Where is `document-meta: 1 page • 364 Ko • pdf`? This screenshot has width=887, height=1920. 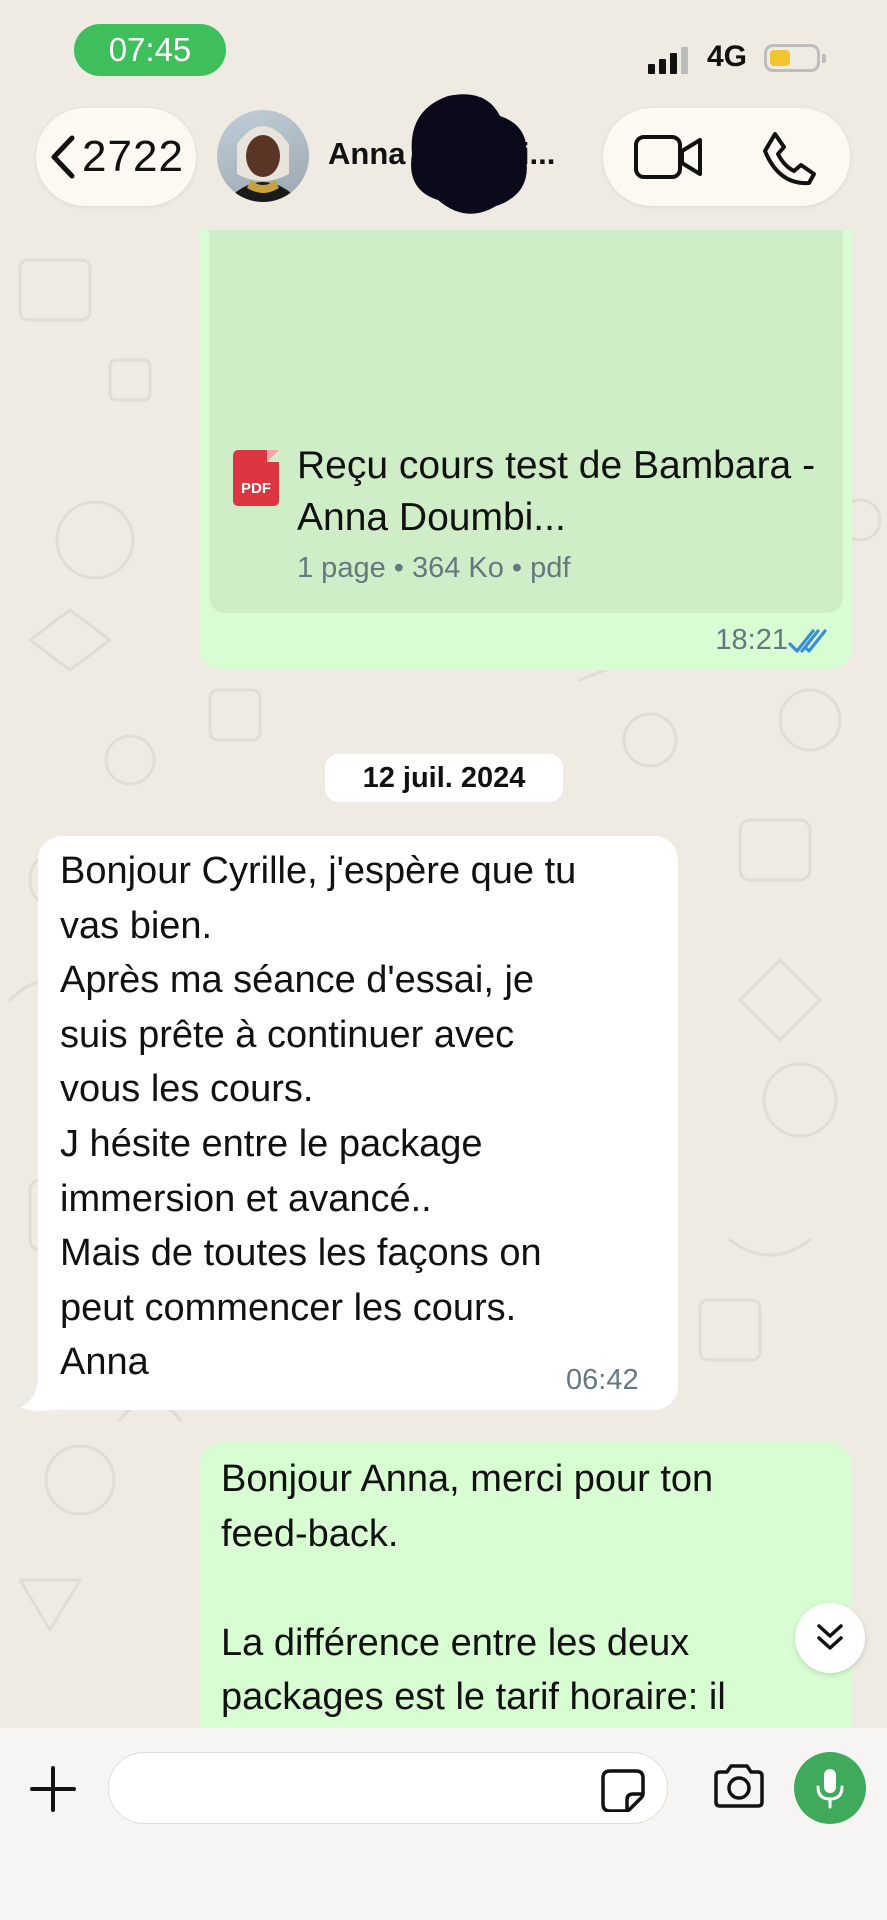 document-meta: 1 page • 364 Ko • pdf is located at coordinates (434, 568).